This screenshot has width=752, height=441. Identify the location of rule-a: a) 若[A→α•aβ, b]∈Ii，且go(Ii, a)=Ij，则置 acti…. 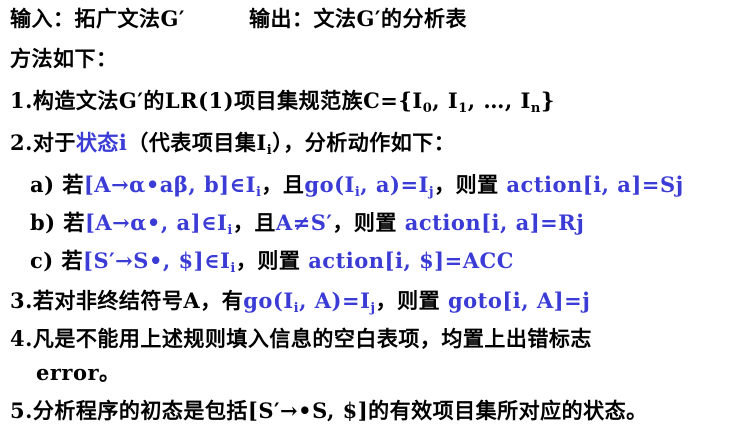
(357, 186).